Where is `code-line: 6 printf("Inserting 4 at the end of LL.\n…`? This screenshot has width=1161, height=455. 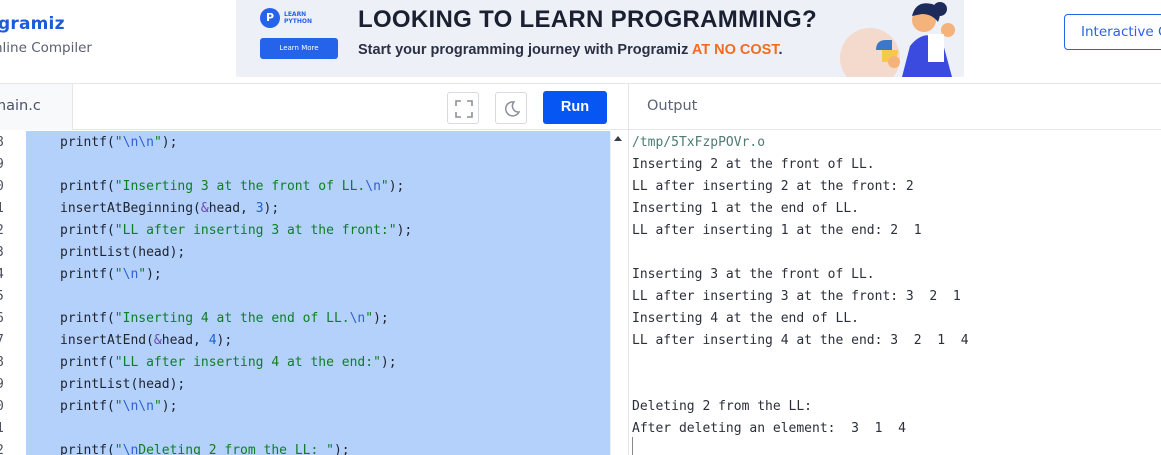 code-line: 6 printf("Inserting 4 at the end of LL.\n… is located at coordinates (305, 319).